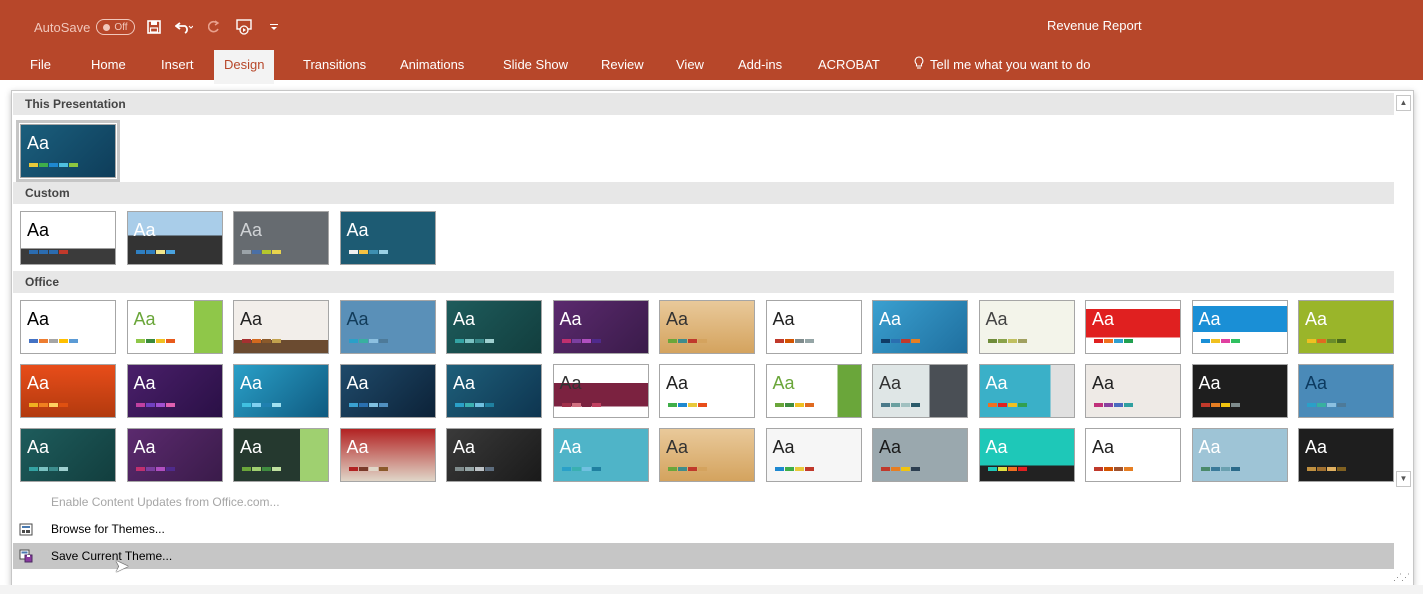 This screenshot has width=1423, height=594. Describe the element at coordinates (1133, 391) in the screenshot. I see `office-theme-24: Aa` at that location.